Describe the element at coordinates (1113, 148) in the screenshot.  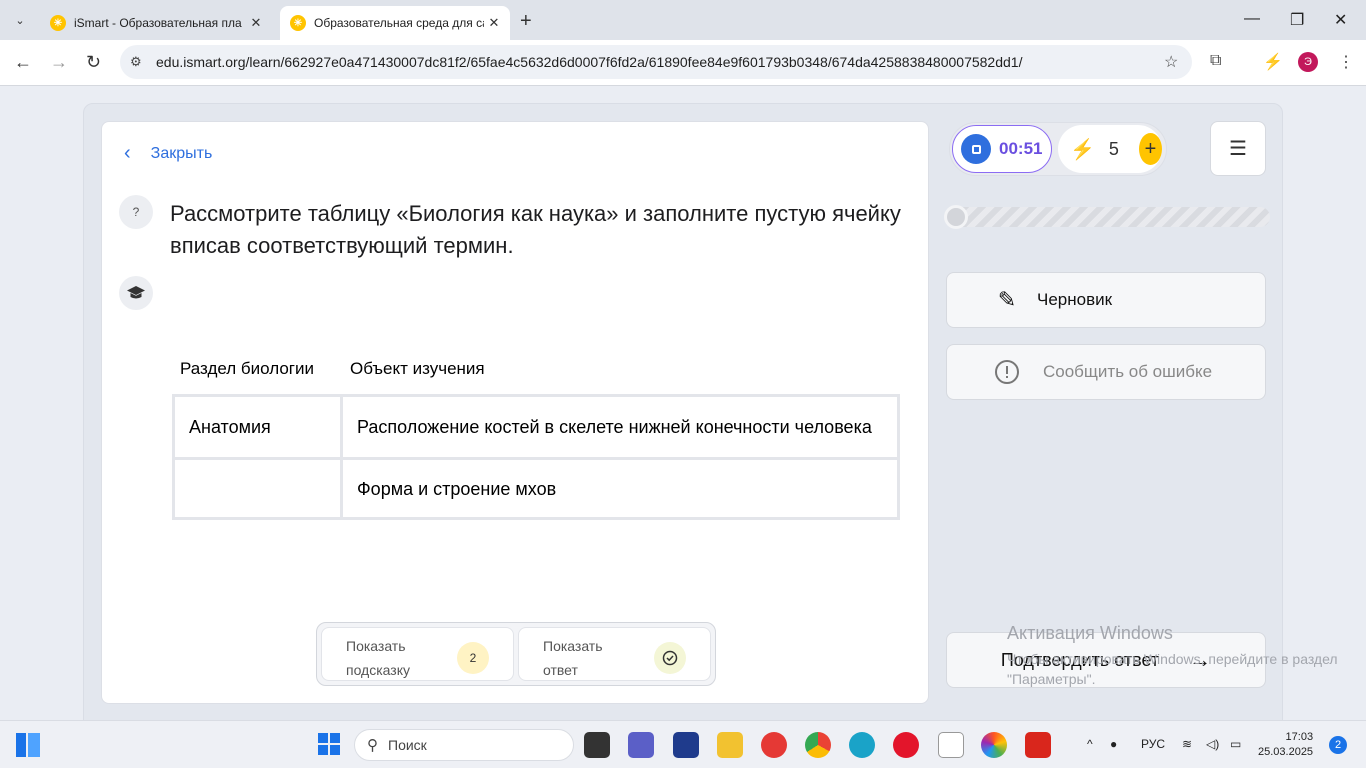
I see `energy-value: 5` at that location.